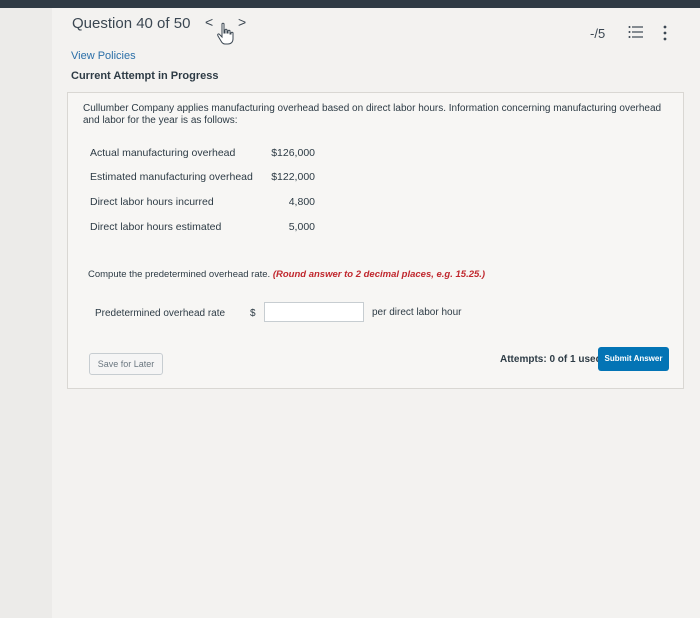 The height and width of the screenshot is (618, 700). What do you see at coordinates (417, 312) in the screenshot?
I see `answer-unit: per direct labor hour` at bounding box center [417, 312].